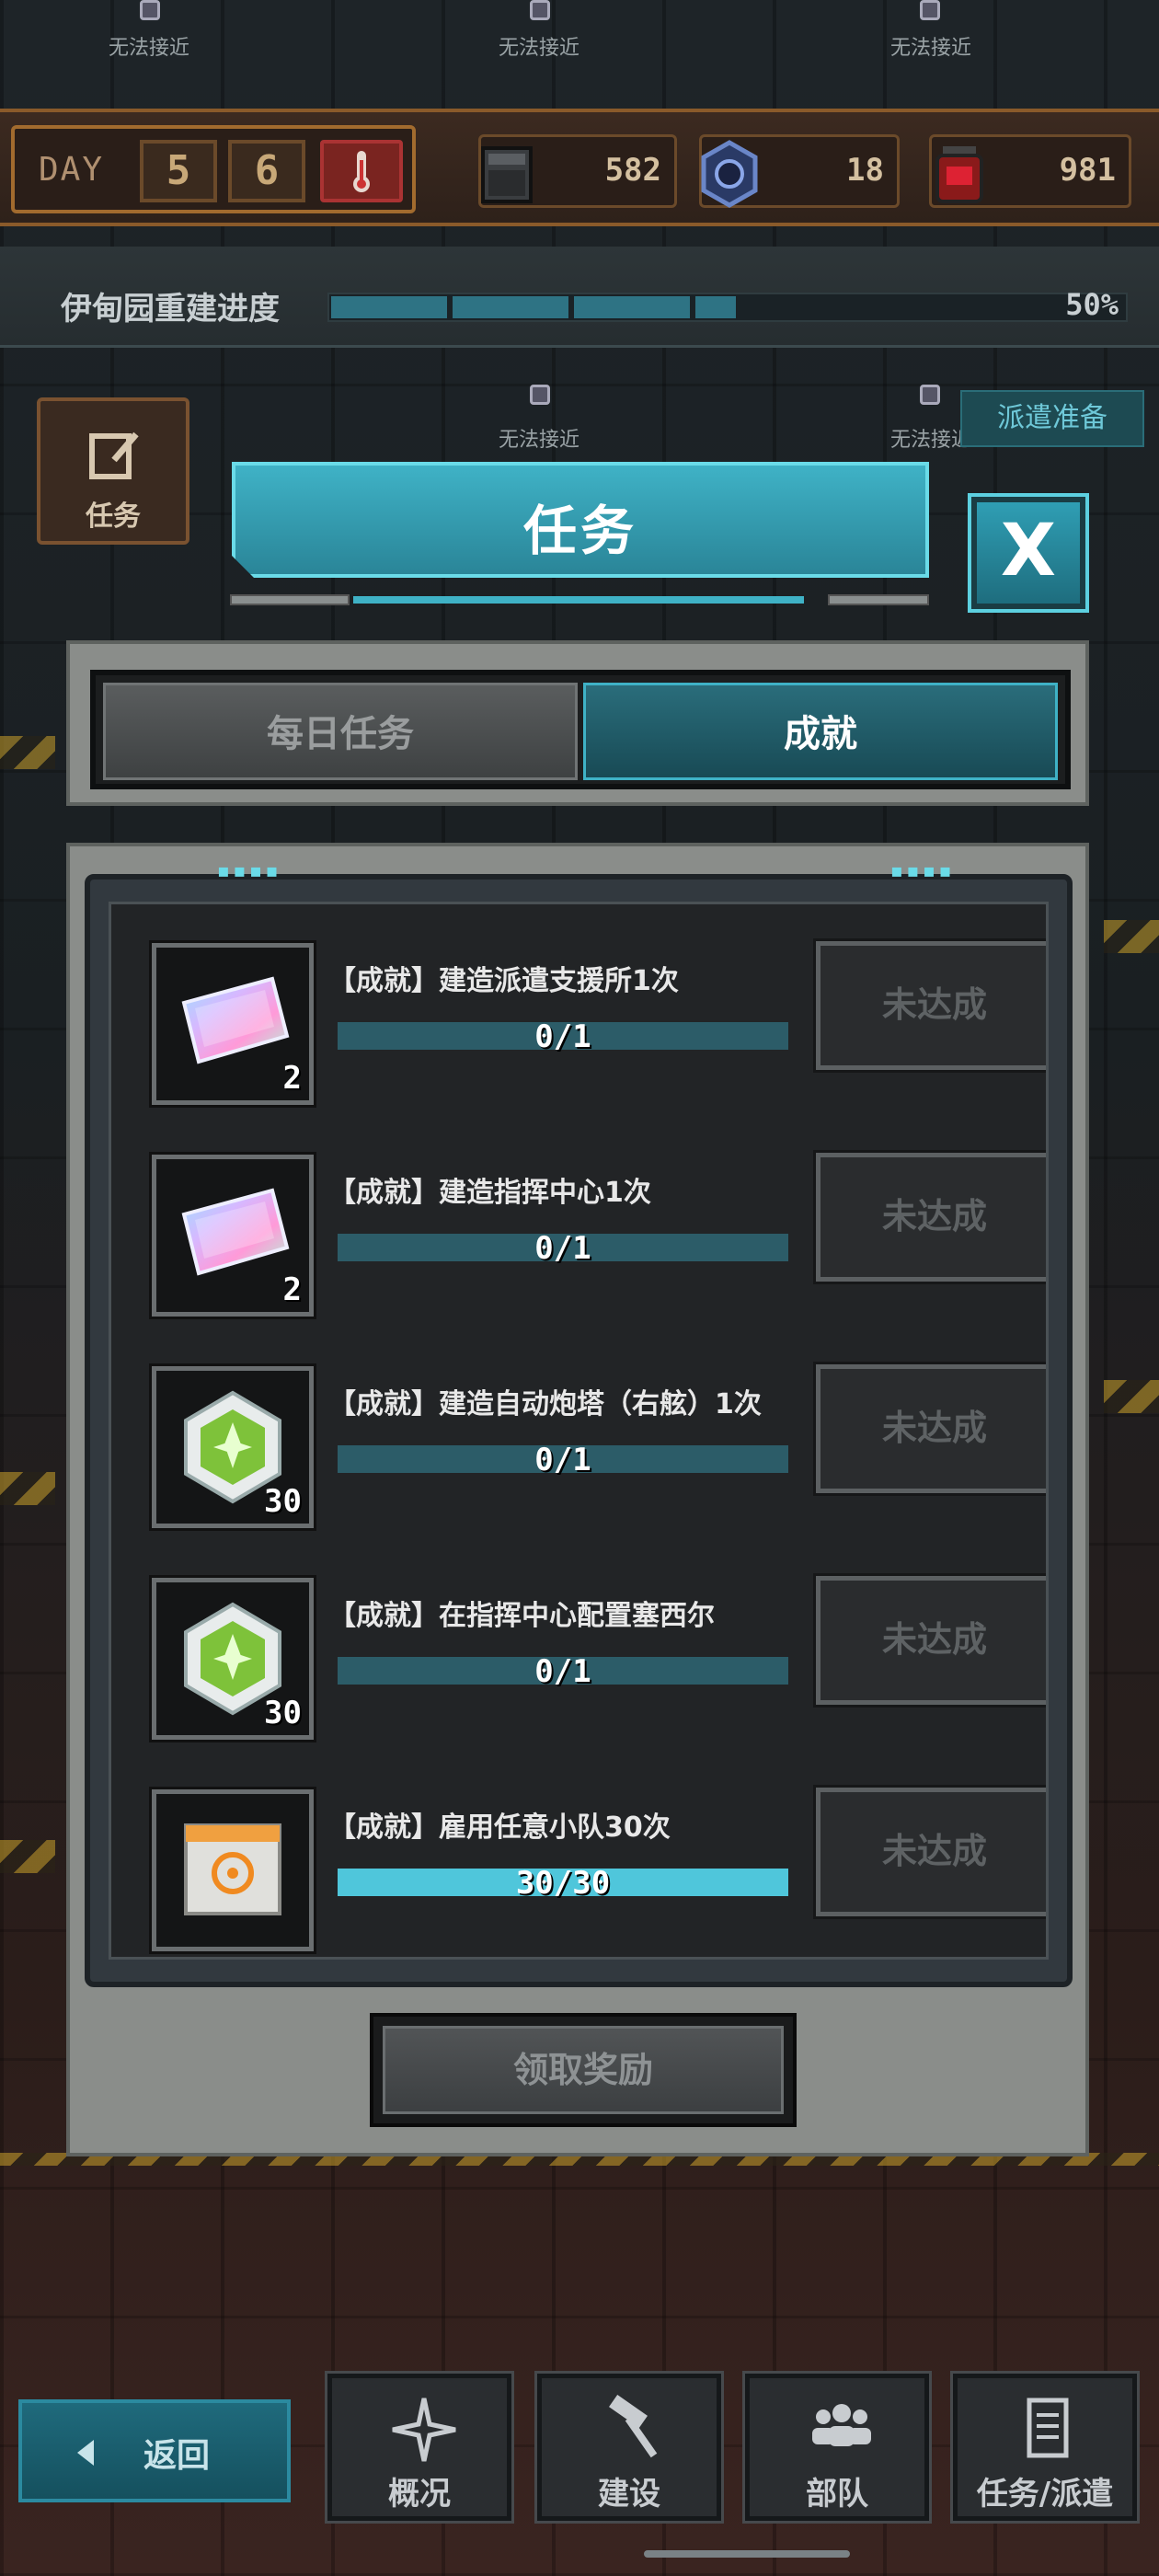 This screenshot has width=1159, height=2576. I want to click on list-item: 2 【成就】建造指挥中心1次 0/1 未达成, so click(578, 1217).